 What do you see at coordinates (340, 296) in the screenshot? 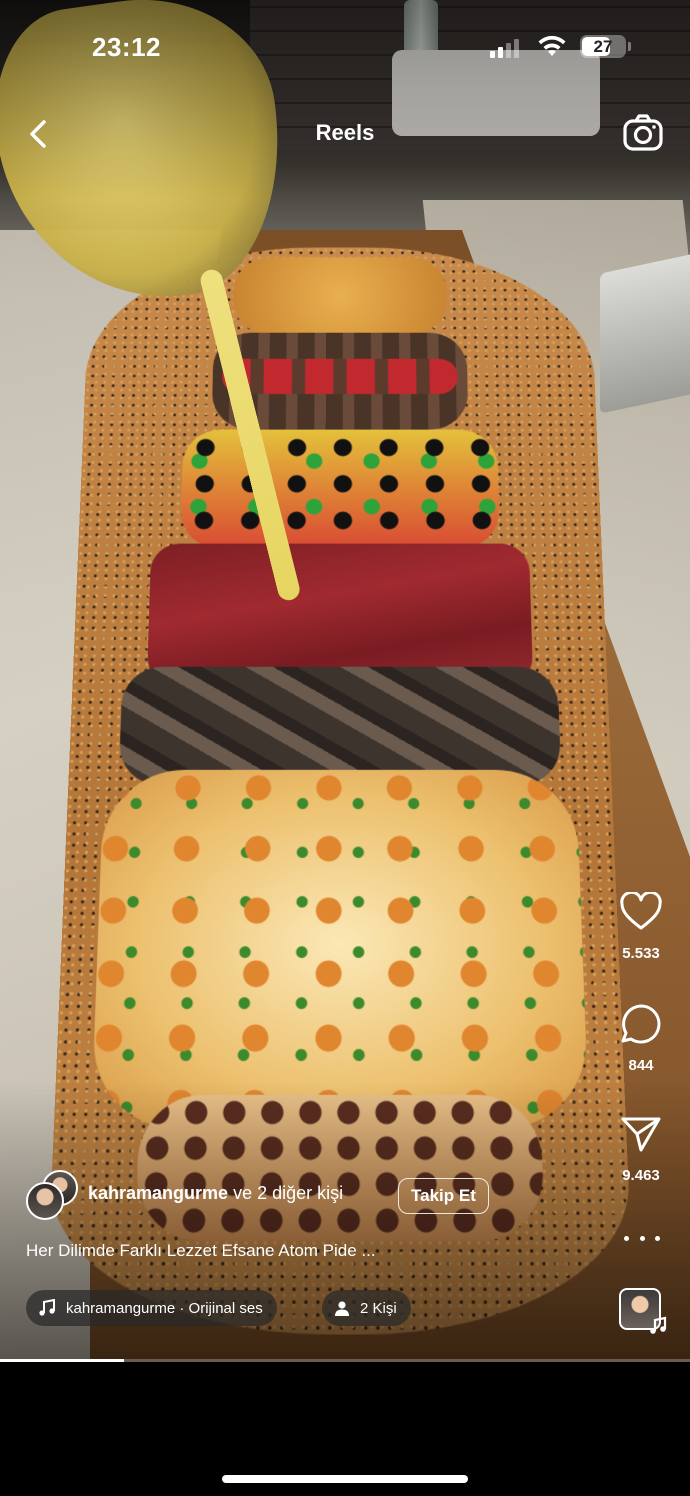
I see `topping-cheese` at bounding box center [340, 296].